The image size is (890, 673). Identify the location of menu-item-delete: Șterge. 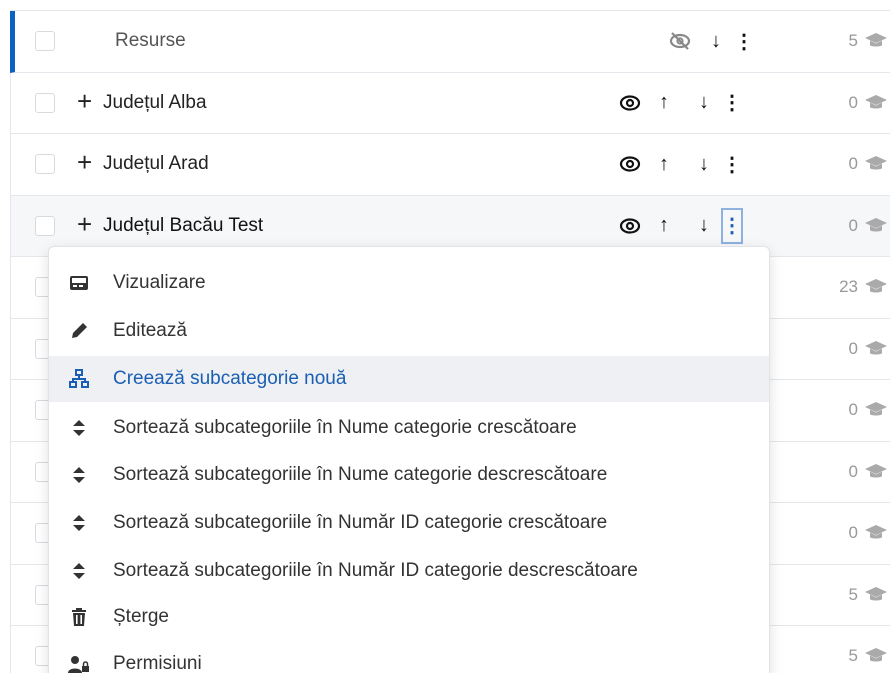
(409, 617).